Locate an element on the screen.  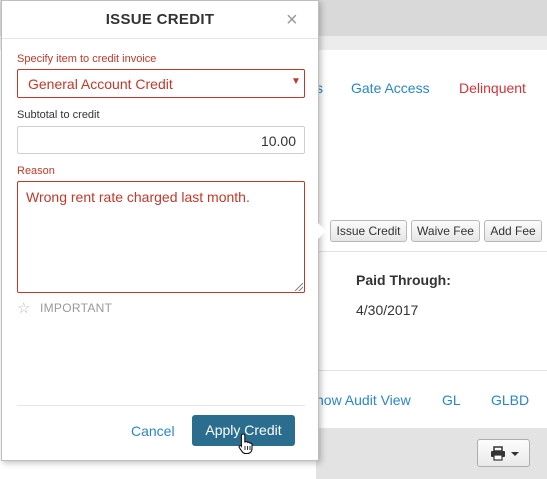
close-icon: × is located at coordinates (292, 20).